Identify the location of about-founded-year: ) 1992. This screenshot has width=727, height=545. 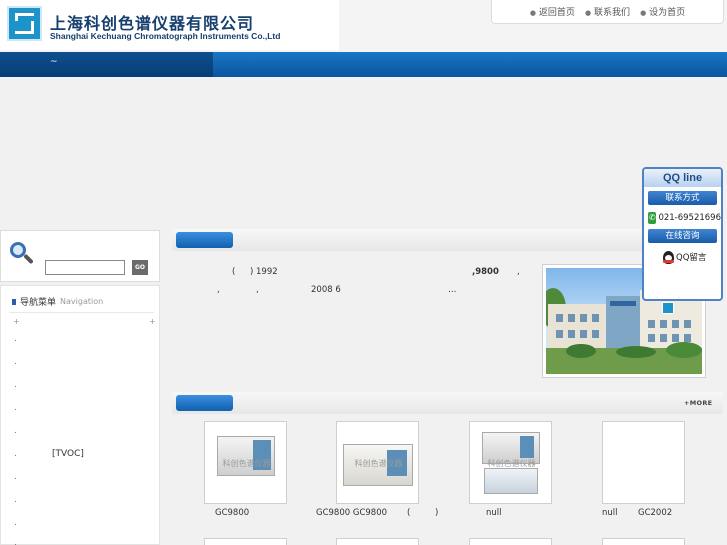
(264, 272).